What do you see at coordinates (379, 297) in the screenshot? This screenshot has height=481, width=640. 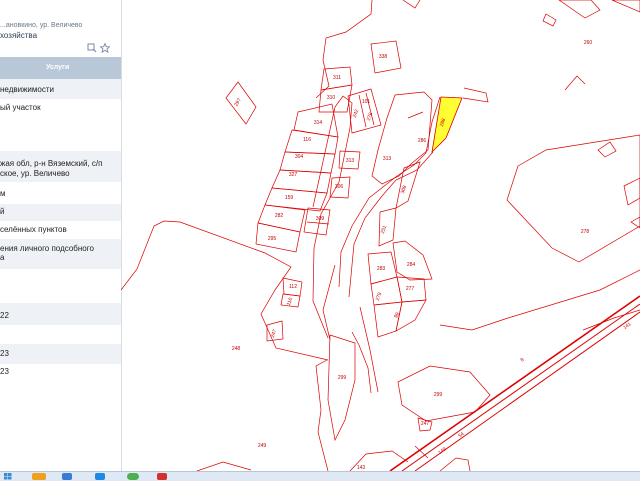 I see `parcel-label: 279` at bounding box center [379, 297].